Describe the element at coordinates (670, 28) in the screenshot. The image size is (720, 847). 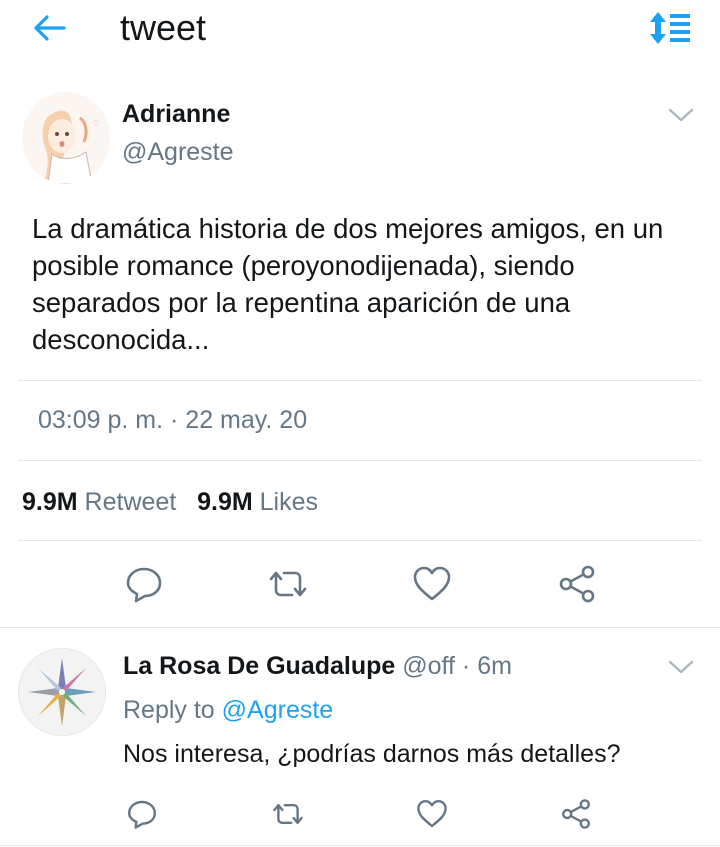
I see `sort-icon` at that location.